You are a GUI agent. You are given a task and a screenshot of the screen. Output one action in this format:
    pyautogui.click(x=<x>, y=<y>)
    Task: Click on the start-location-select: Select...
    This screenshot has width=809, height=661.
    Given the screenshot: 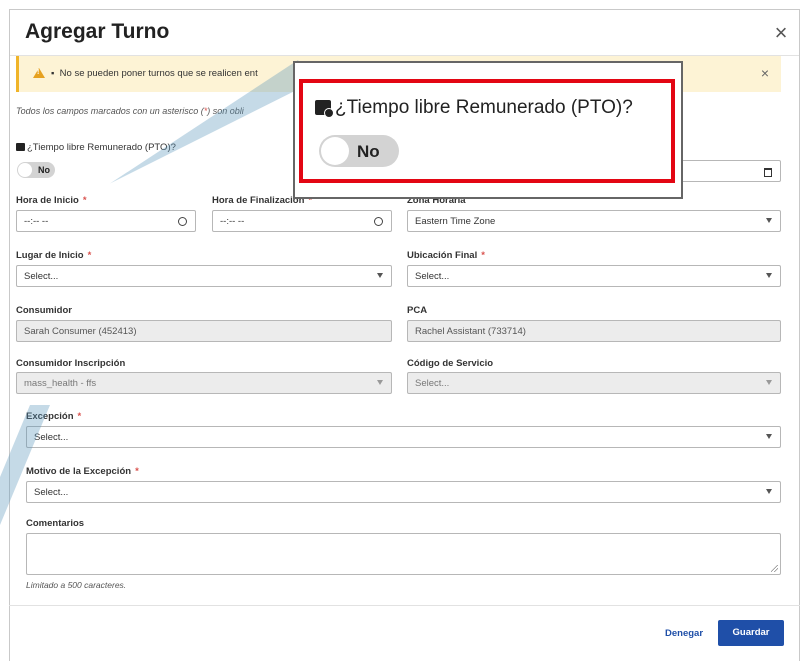 What is the action you would take?
    pyautogui.click(x=204, y=276)
    